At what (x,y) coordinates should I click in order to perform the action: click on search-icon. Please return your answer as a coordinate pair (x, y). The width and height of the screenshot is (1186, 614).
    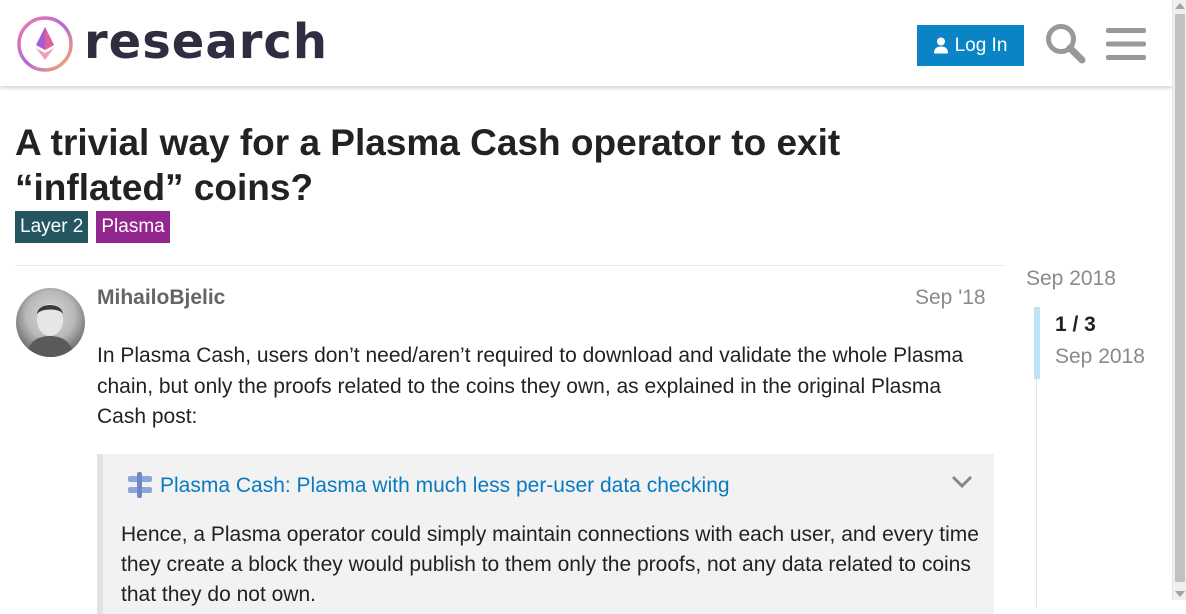
    Looking at the image, I should click on (1065, 43).